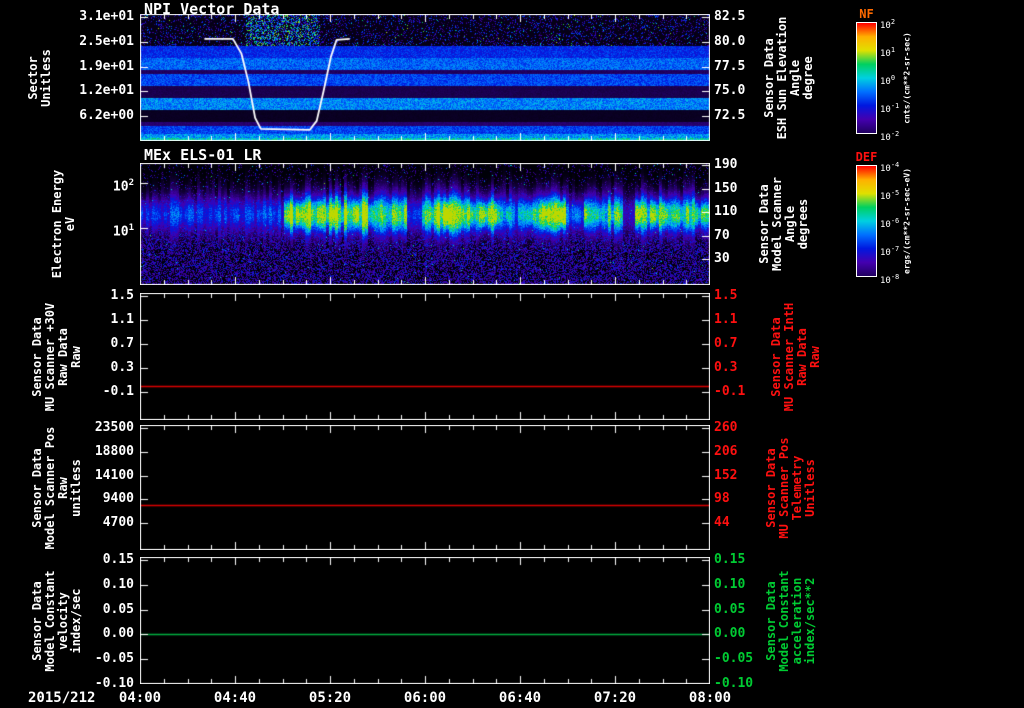 This screenshot has width=1024, height=708. Describe the element at coordinates (907, 78) in the screenshot. I see `colorbar-unit-label: cnts/(cm**2-sr-sec)` at that location.